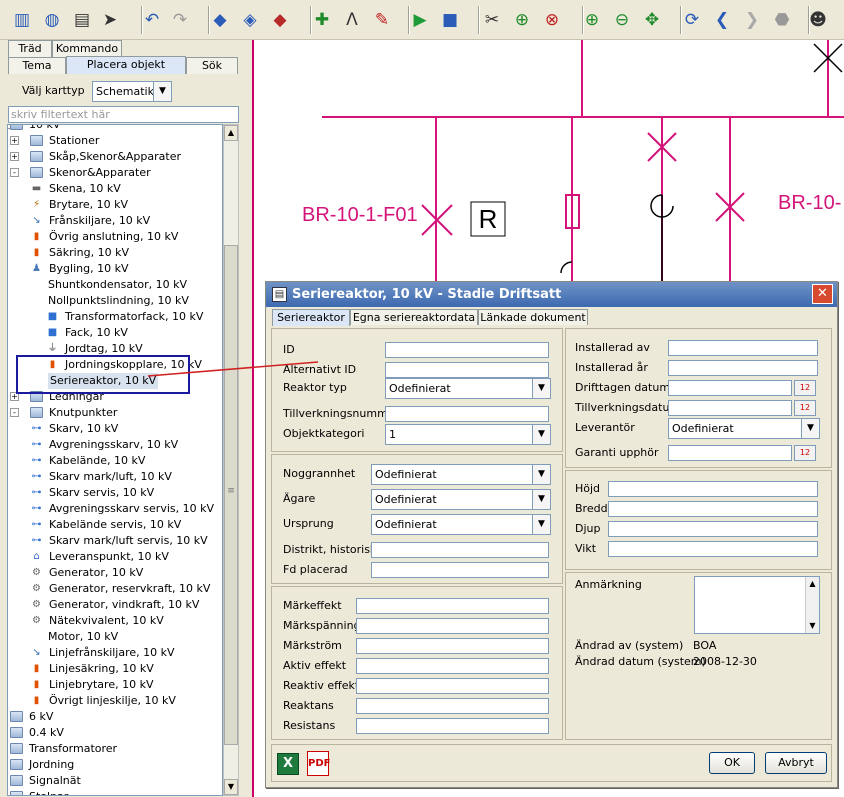  What do you see at coordinates (467, 350) in the screenshot?
I see `id-field` at bounding box center [467, 350].